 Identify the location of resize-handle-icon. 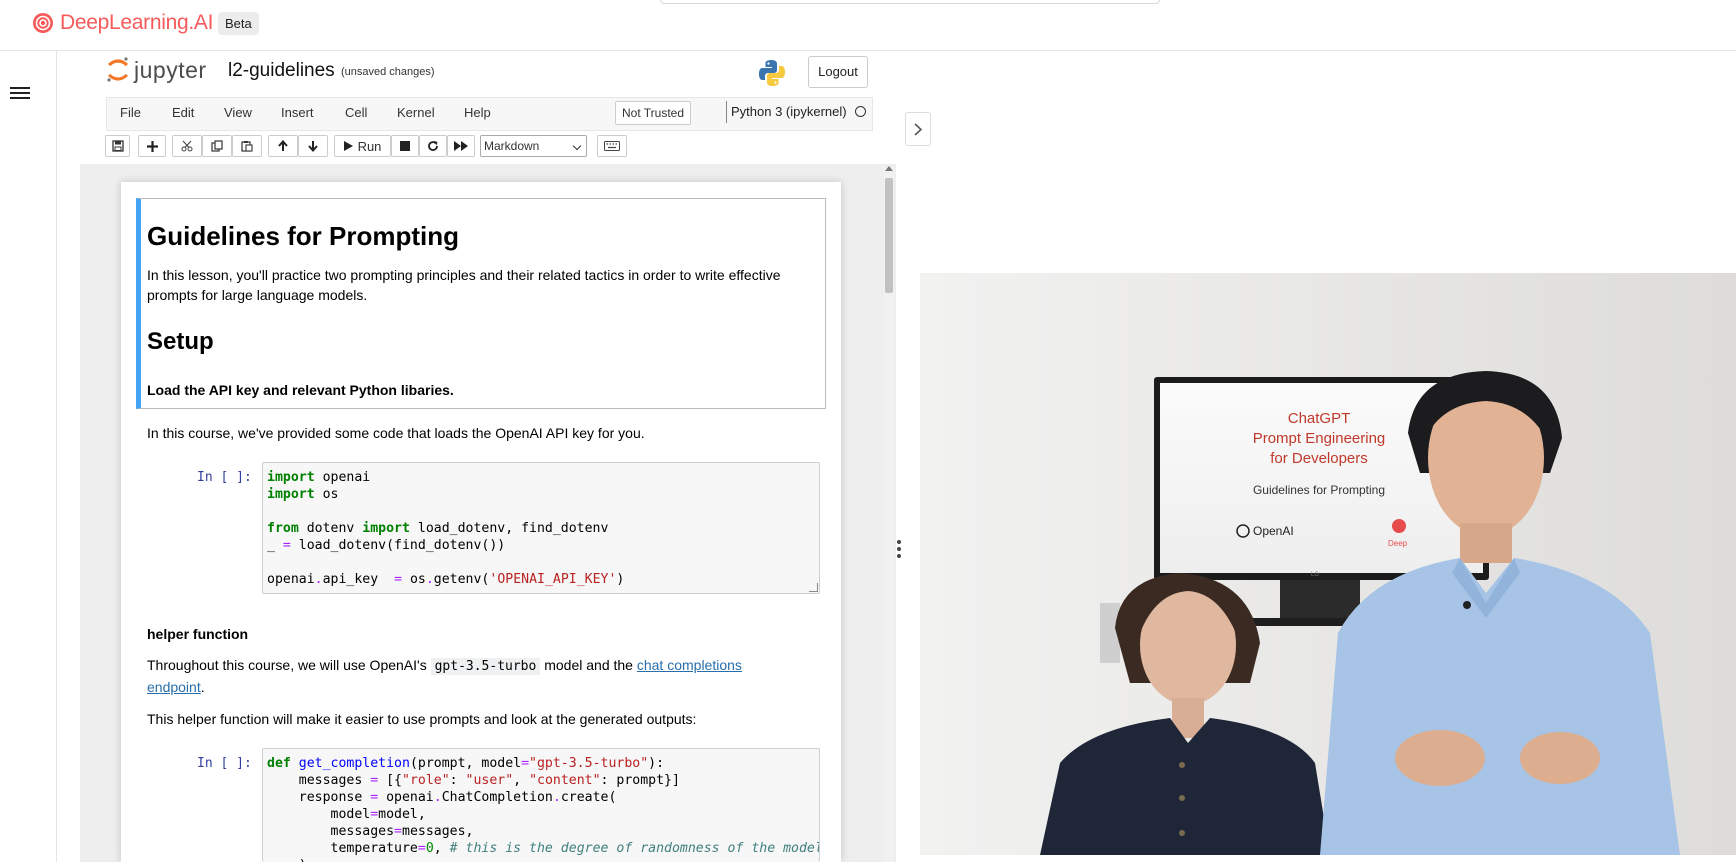
(813, 587).